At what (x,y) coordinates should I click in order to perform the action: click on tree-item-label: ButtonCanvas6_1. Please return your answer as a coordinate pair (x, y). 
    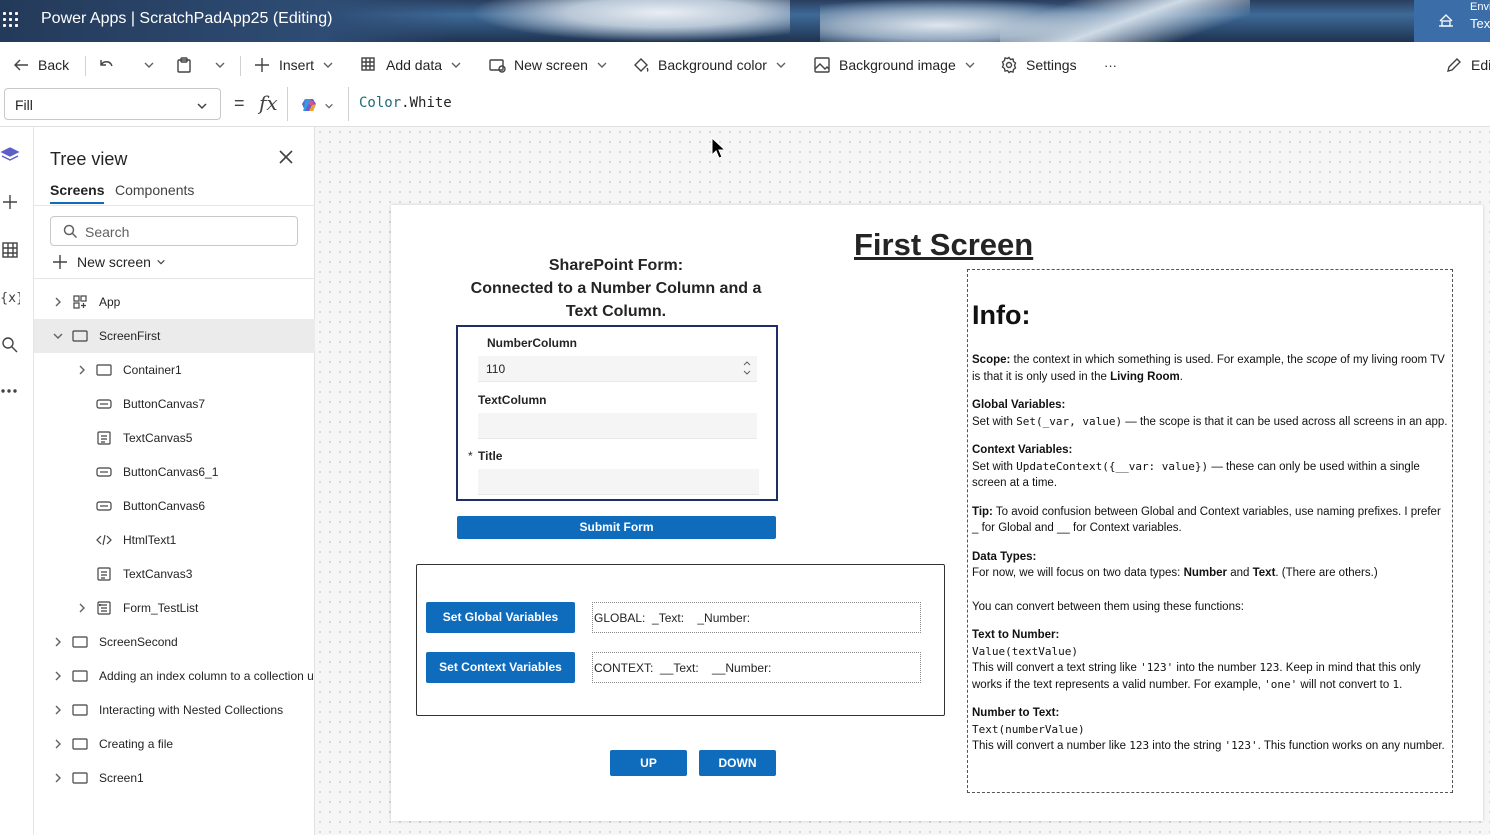
    Looking at the image, I should click on (171, 472).